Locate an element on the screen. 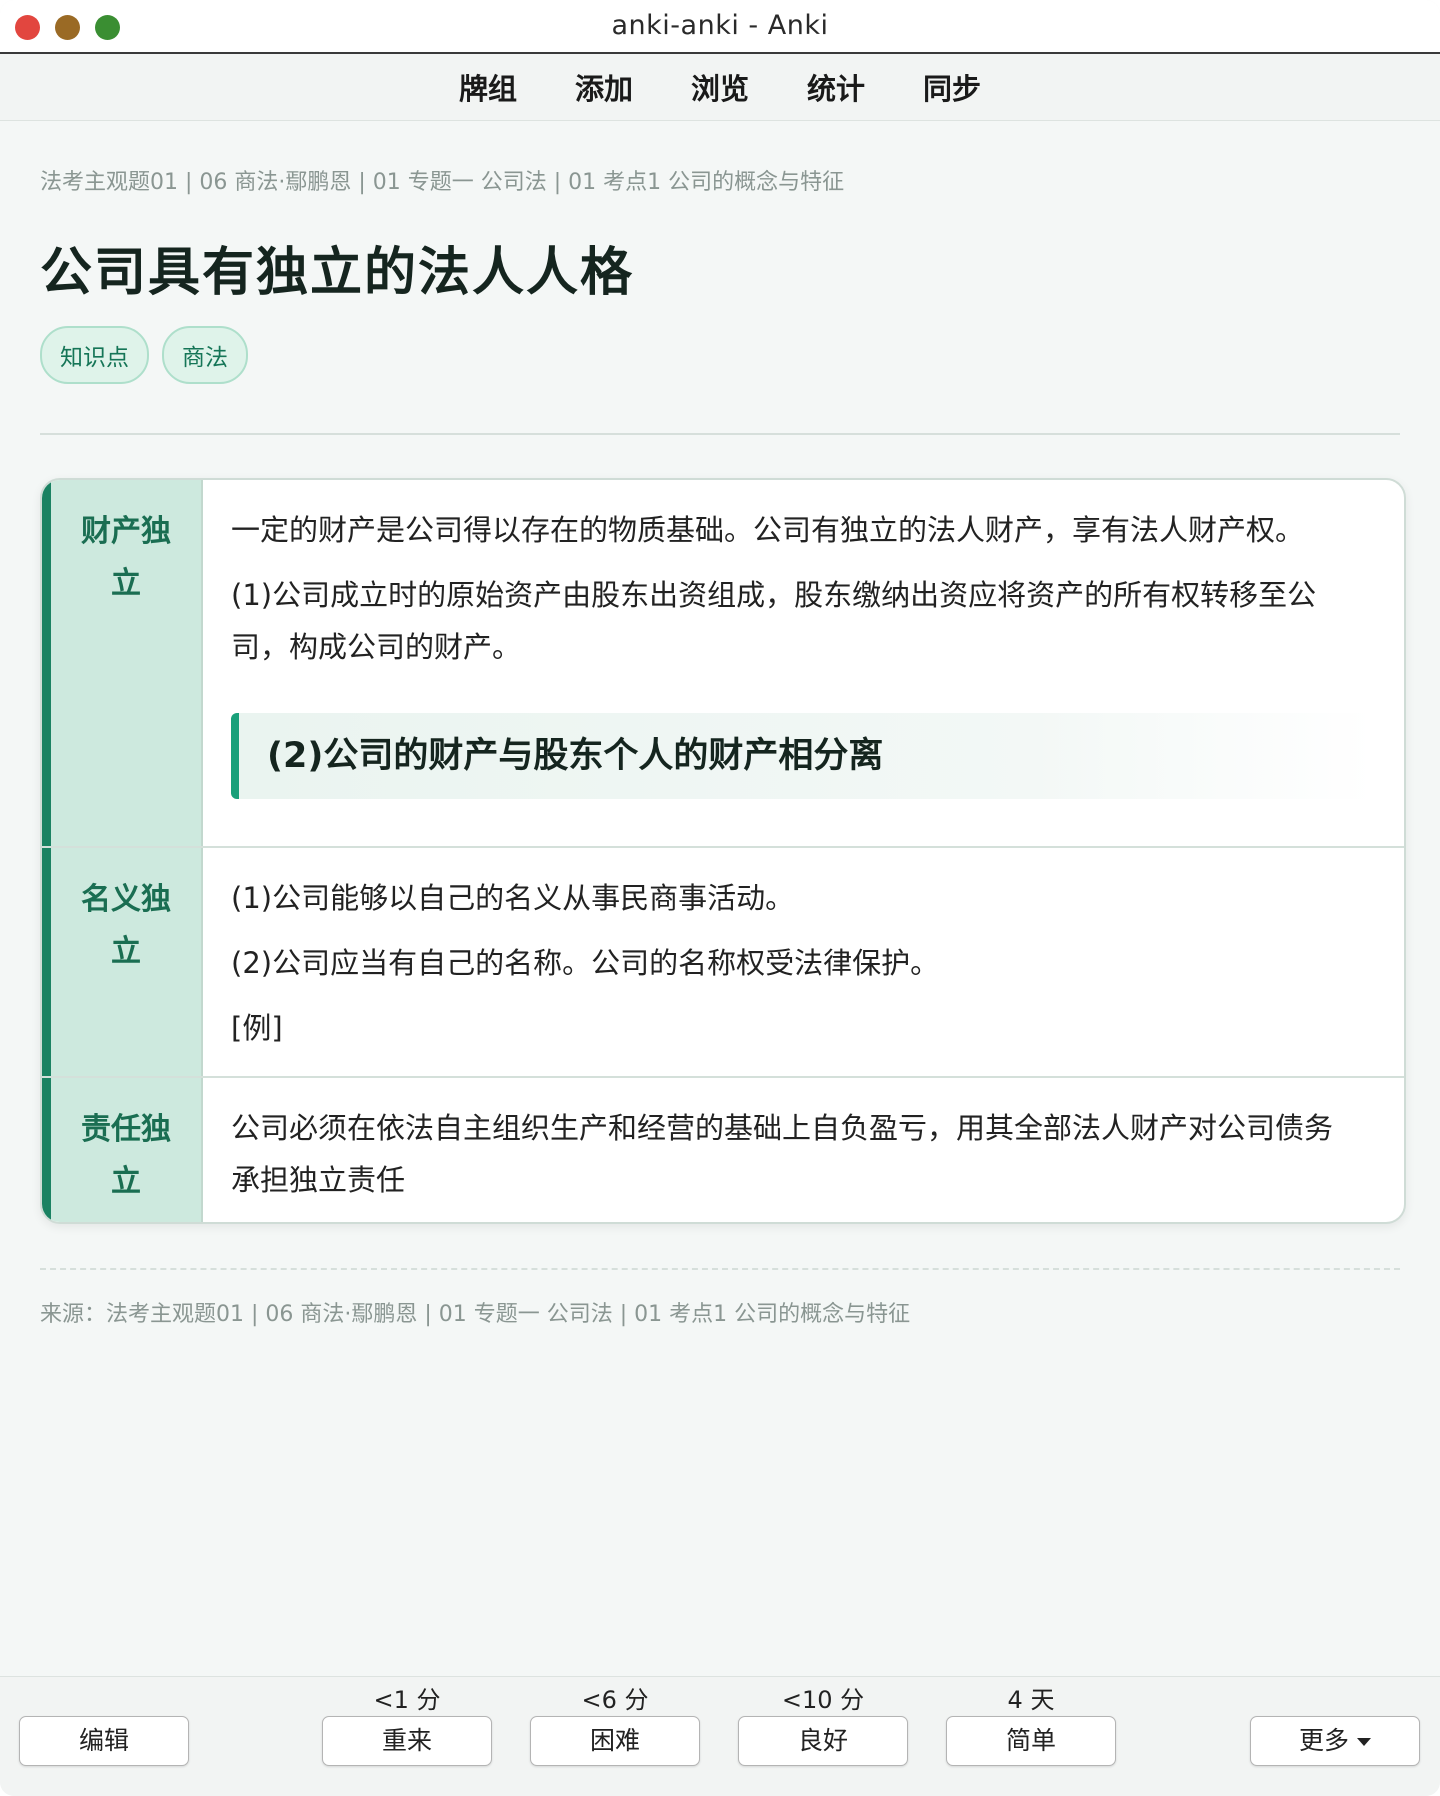 The width and height of the screenshot is (1440, 1796). row-heading: 名义独 立 is located at coordinates (127, 962).